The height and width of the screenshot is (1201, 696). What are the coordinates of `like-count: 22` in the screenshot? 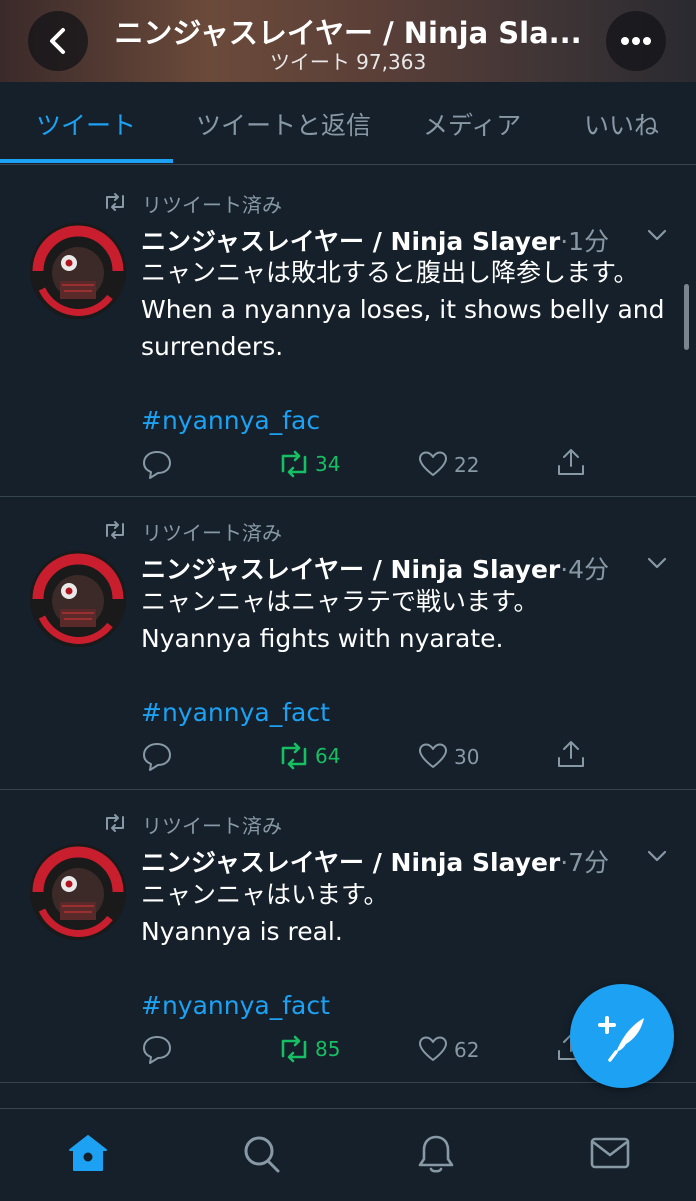 It's located at (467, 465).